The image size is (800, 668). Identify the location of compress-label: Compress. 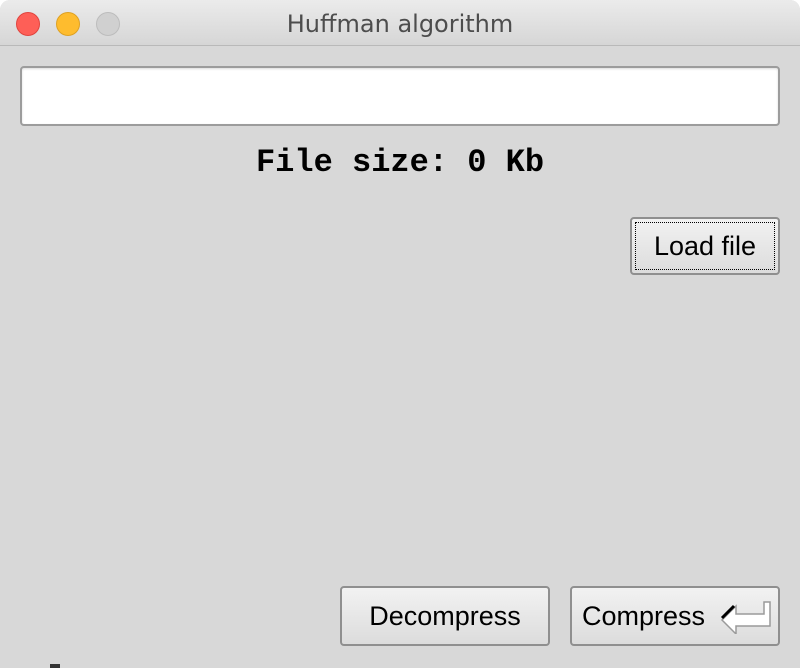
(644, 615).